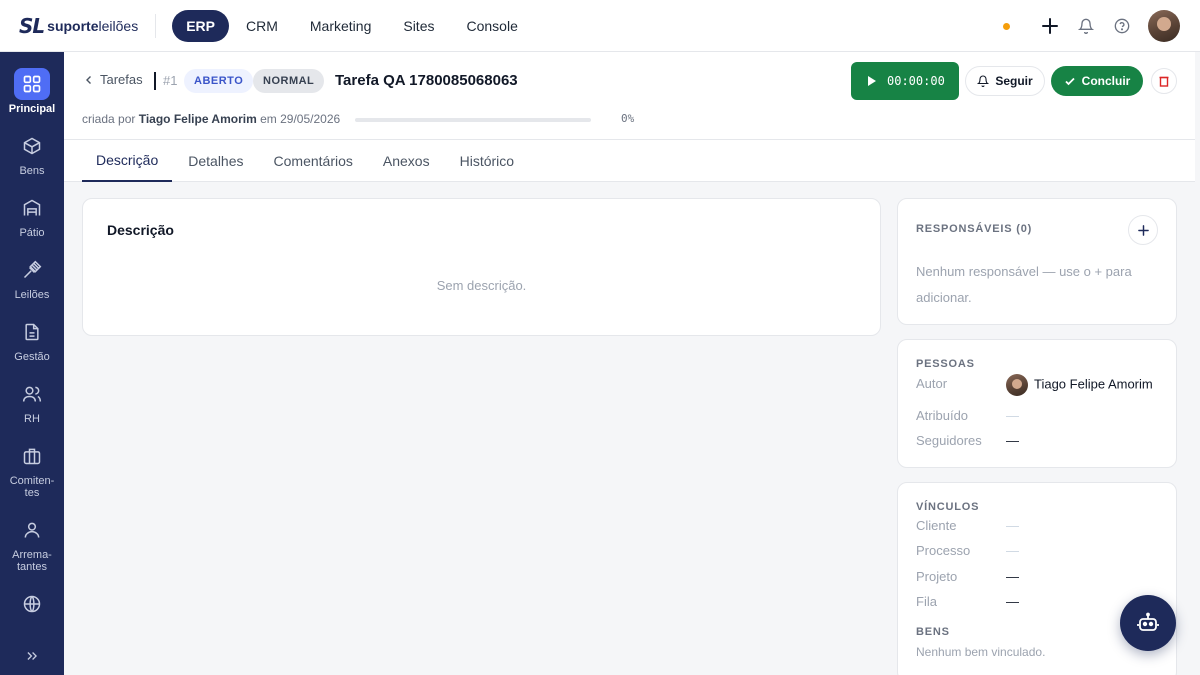 This screenshot has height=675, width=1200. Describe the element at coordinates (198, 119) in the screenshot. I see `creator-name: Tiago Felipe Amorim` at that location.